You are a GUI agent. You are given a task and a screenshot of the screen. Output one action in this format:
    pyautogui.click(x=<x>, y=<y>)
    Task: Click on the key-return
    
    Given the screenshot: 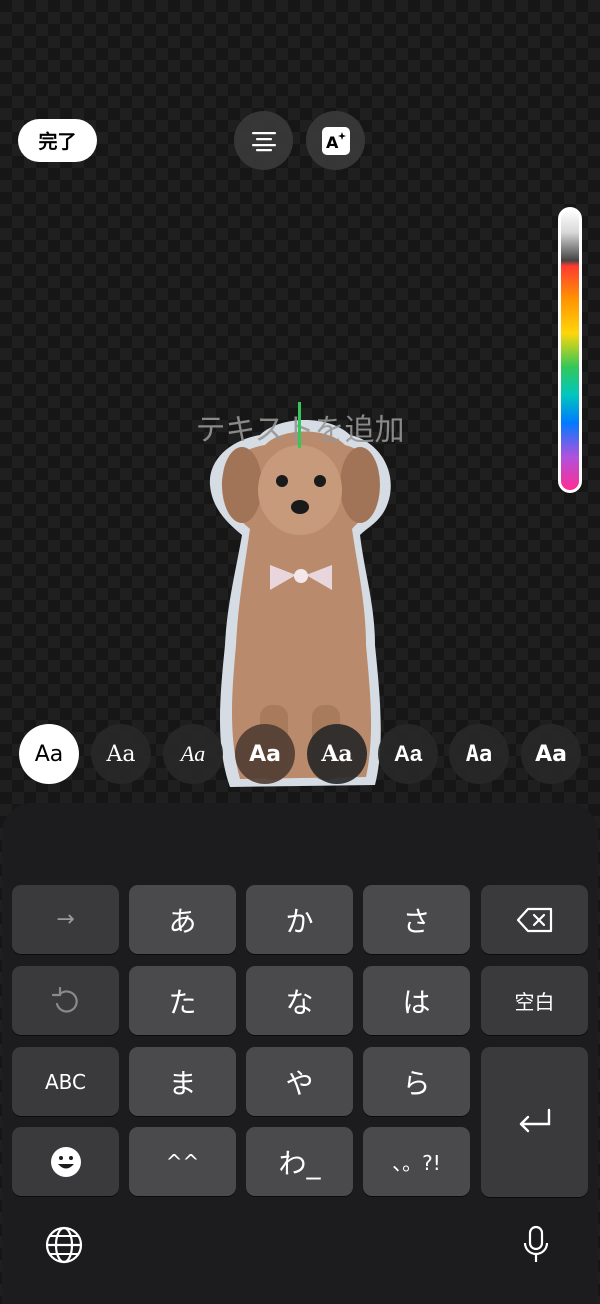 What is the action you would take?
    pyautogui.click(x=534, y=1122)
    